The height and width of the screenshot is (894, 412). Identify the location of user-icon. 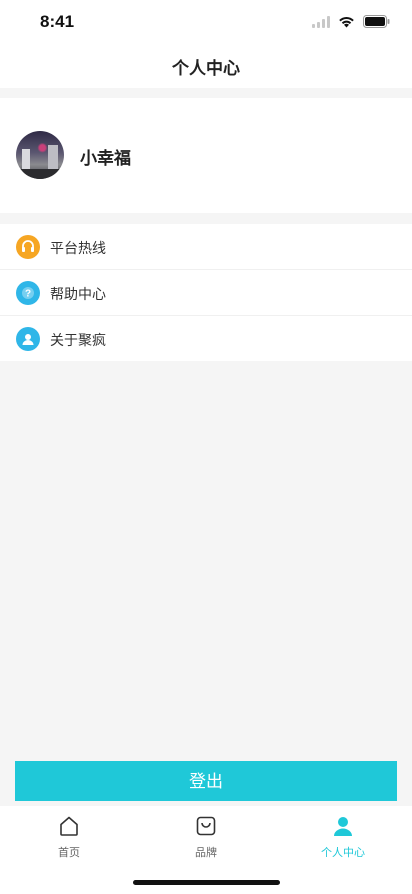
(28, 339).